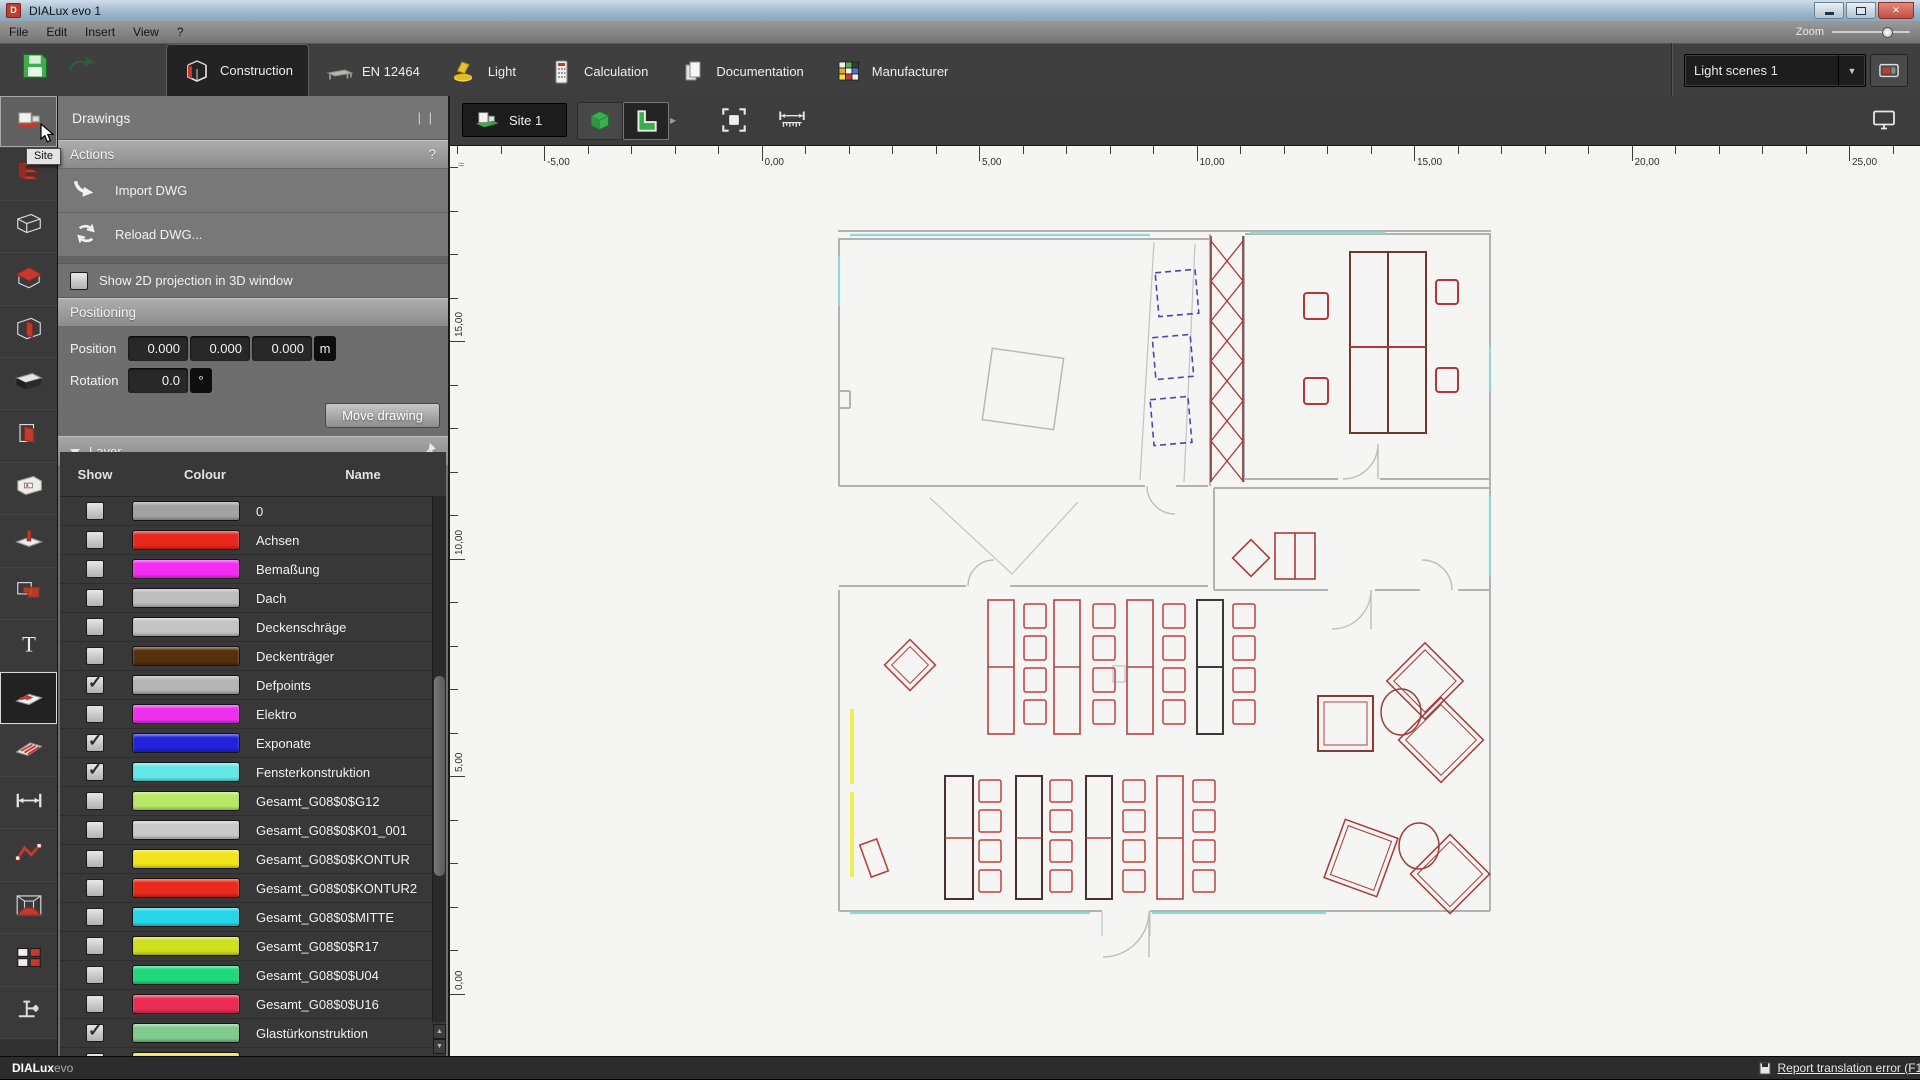  I want to click on panel-grip-icon: | |, so click(426, 117).